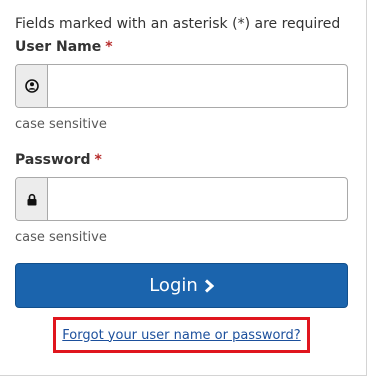 This screenshot has width=368, height=377. What do you see at coordinates (197, 86) in the screenshot?
I see `username-input` at bounding box center [197, 86].